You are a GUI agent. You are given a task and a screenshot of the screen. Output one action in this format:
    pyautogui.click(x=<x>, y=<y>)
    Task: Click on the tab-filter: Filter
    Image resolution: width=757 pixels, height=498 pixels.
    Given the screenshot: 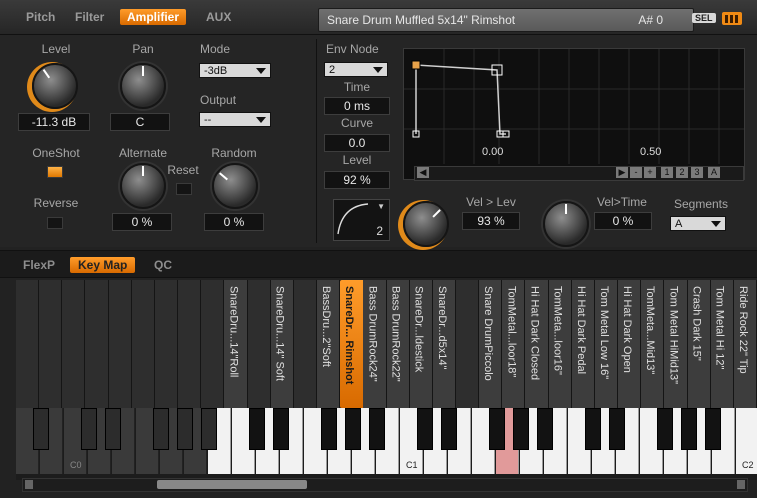 What is the action you would take?
    pyautogui.click(x=89, y=17)
    